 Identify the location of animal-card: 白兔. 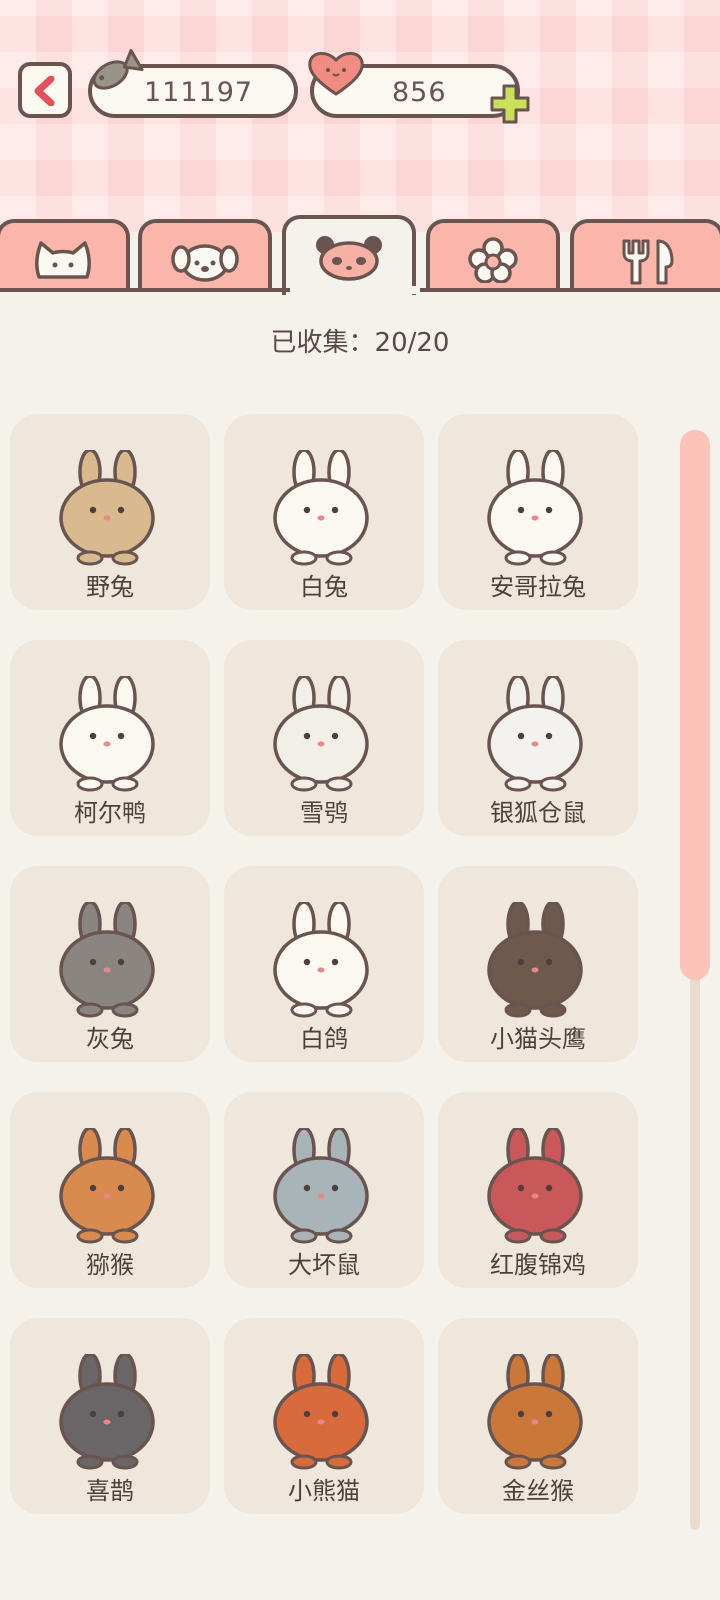
(324, 512).